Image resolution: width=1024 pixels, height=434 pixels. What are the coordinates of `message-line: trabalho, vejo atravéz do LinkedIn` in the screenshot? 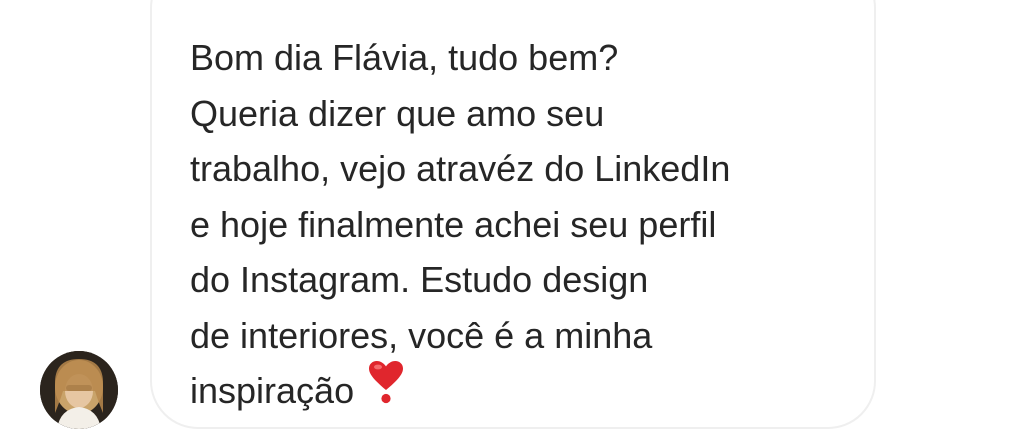 It's located at (460, 168).